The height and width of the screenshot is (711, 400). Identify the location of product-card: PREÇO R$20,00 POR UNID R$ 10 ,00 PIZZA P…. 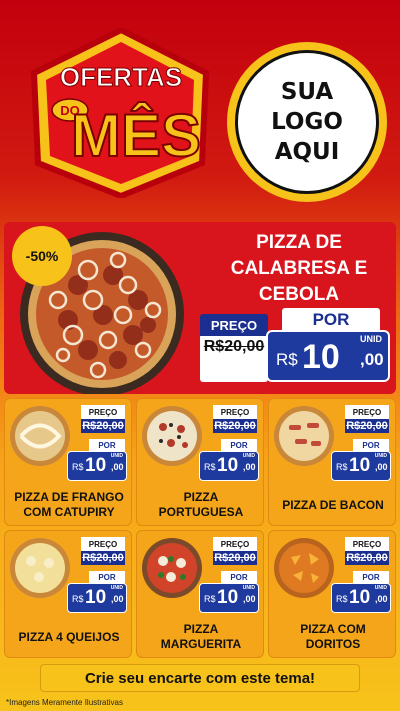
(200, 462).